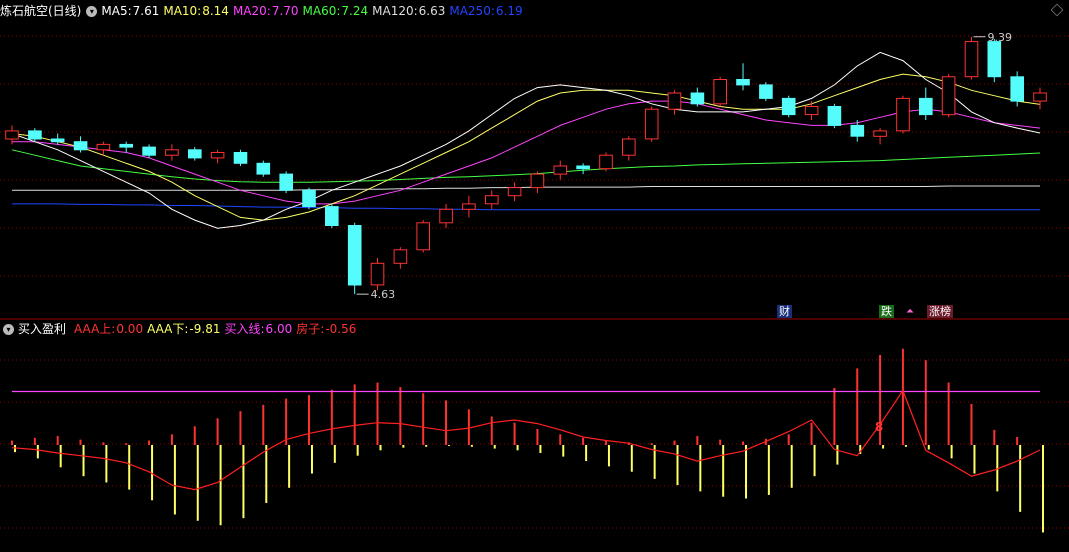 Image resolution: width=1069 pixels, height=552 pixels. Describe the element at coordinates (146, 11) in the screenshot. I see `ma5-value: 7.61` at that location.